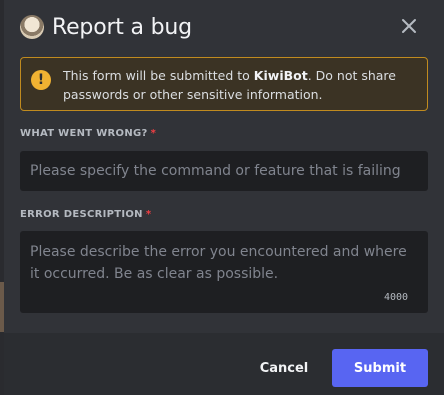 The height and width of the screenshot is (395, 444). Describe the element at coordinates (224, 27) in the screenshot. I see `modal-header: Report a bug` at that location.